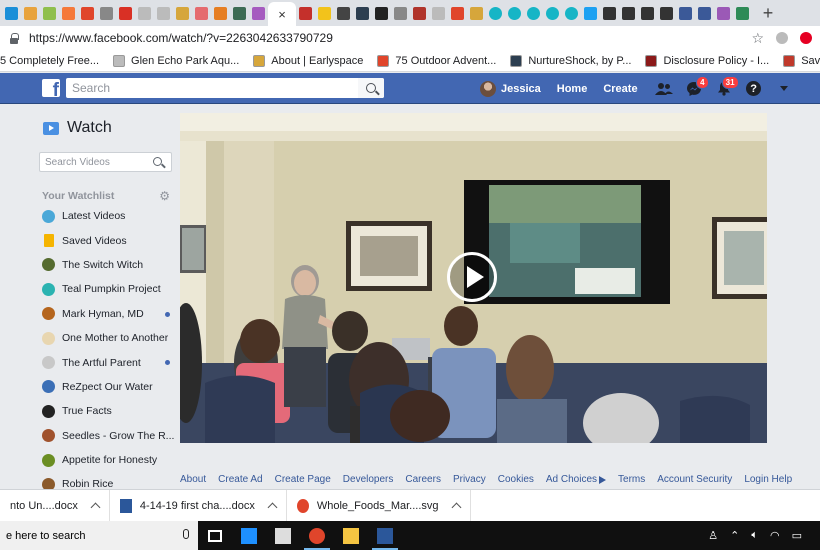  What do you see at coordinates (157, 161) in the screenshot?
I see `search-icon` at bounding box center [157, 161].